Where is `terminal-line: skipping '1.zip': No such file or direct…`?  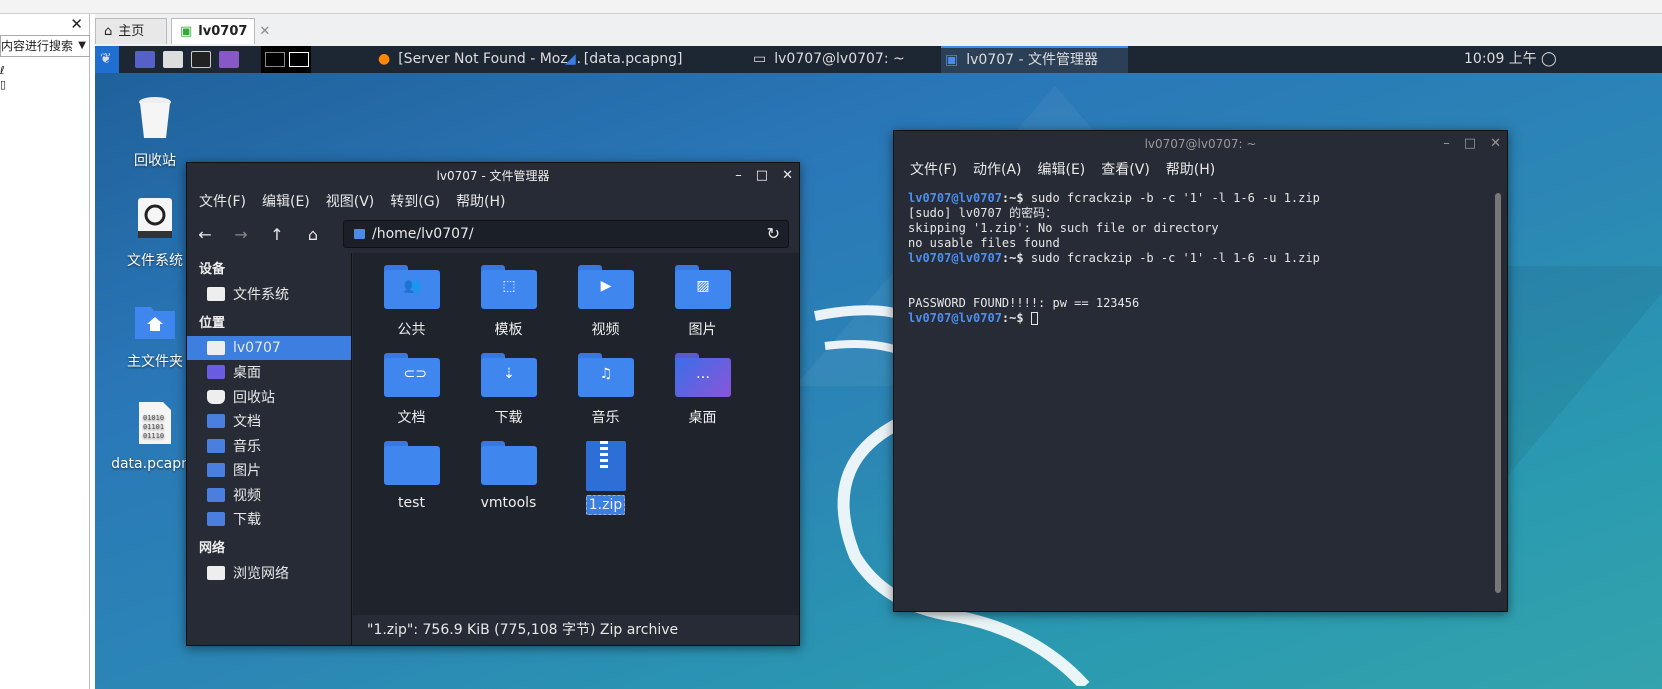 terminal-line: skipping '1.zip': No such file or direct… is located at coordinates (1063, 228).